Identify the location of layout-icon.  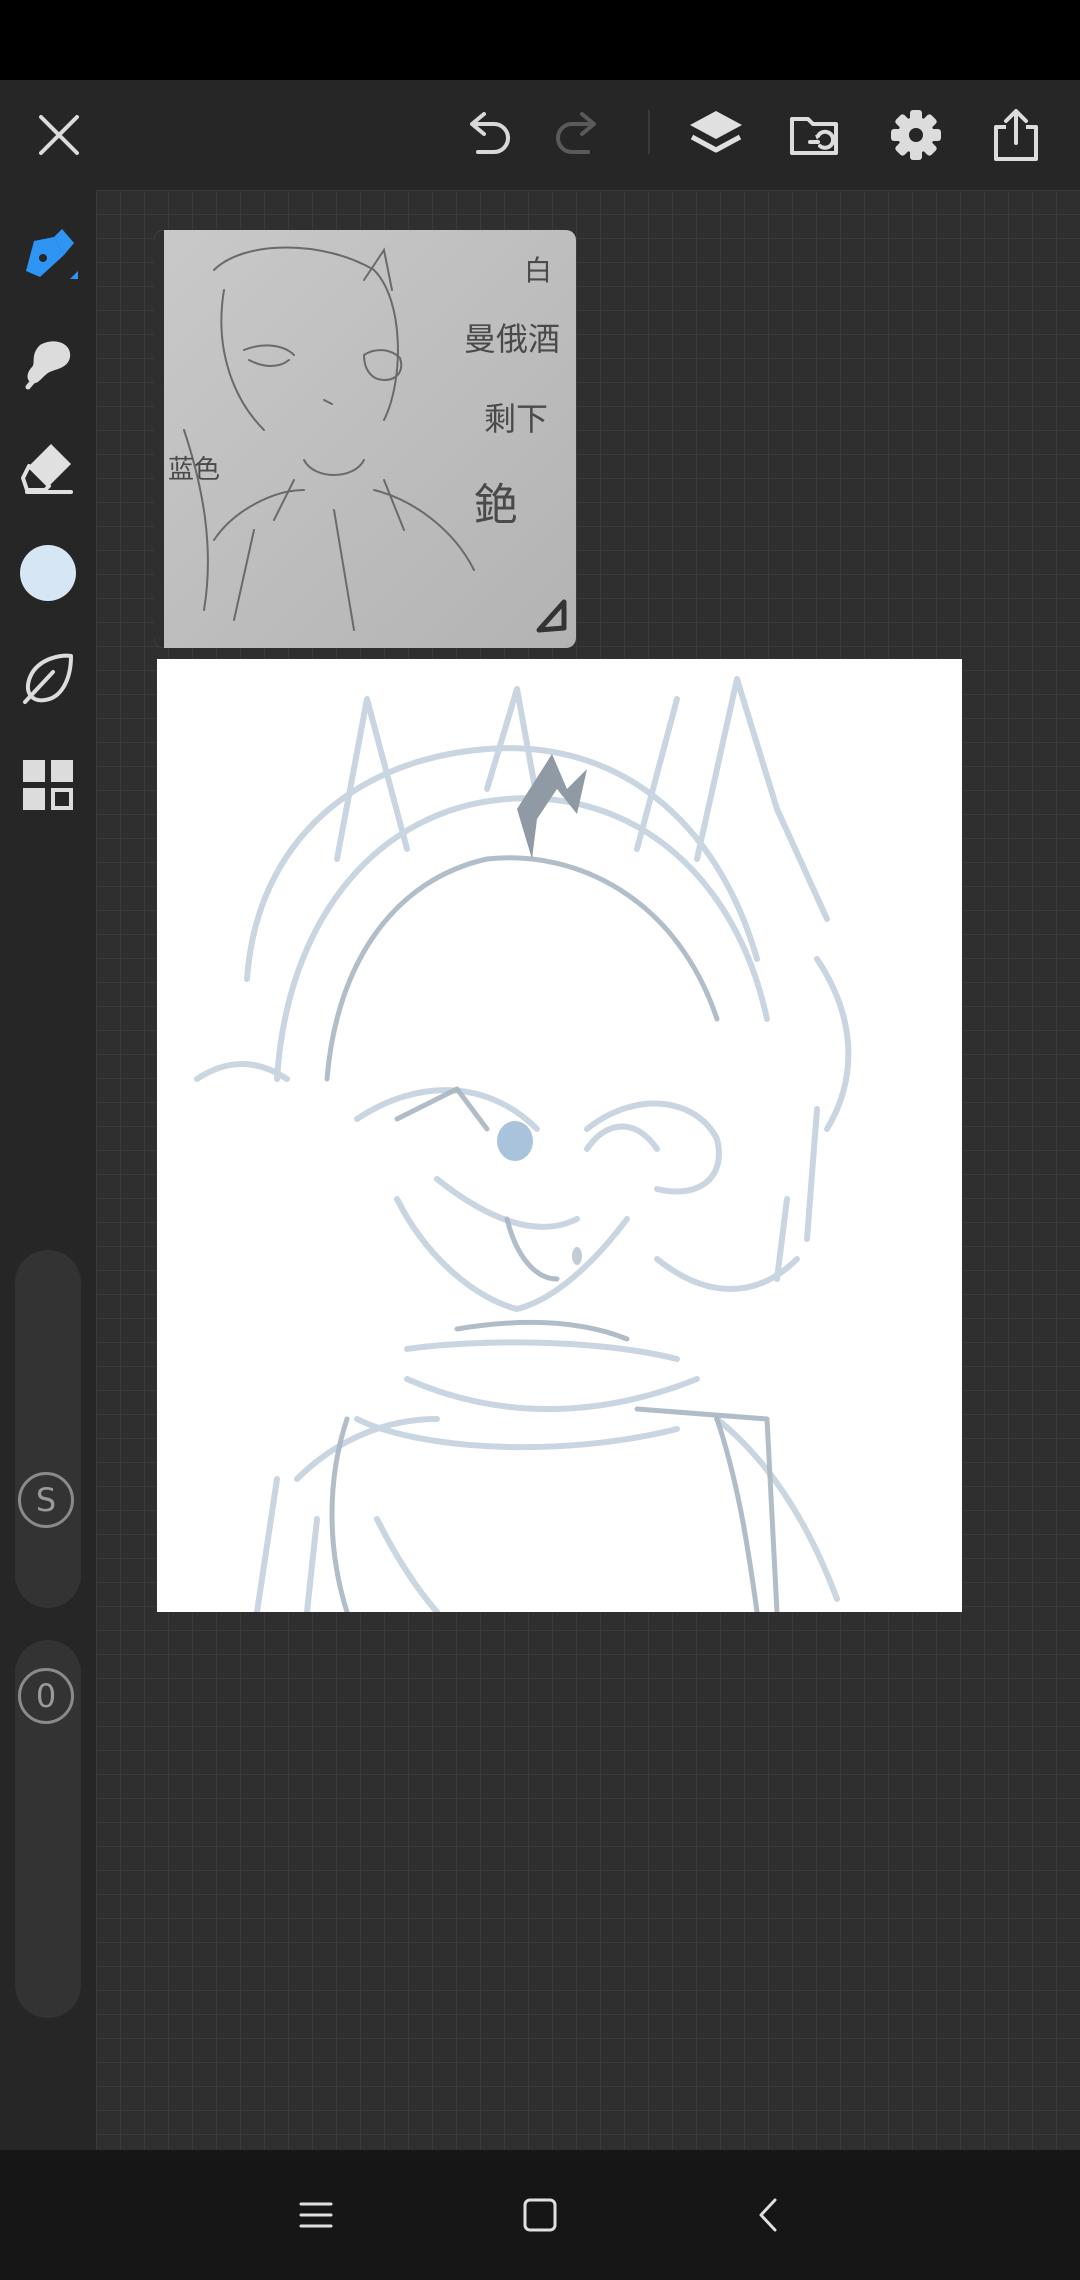
(48, 785).